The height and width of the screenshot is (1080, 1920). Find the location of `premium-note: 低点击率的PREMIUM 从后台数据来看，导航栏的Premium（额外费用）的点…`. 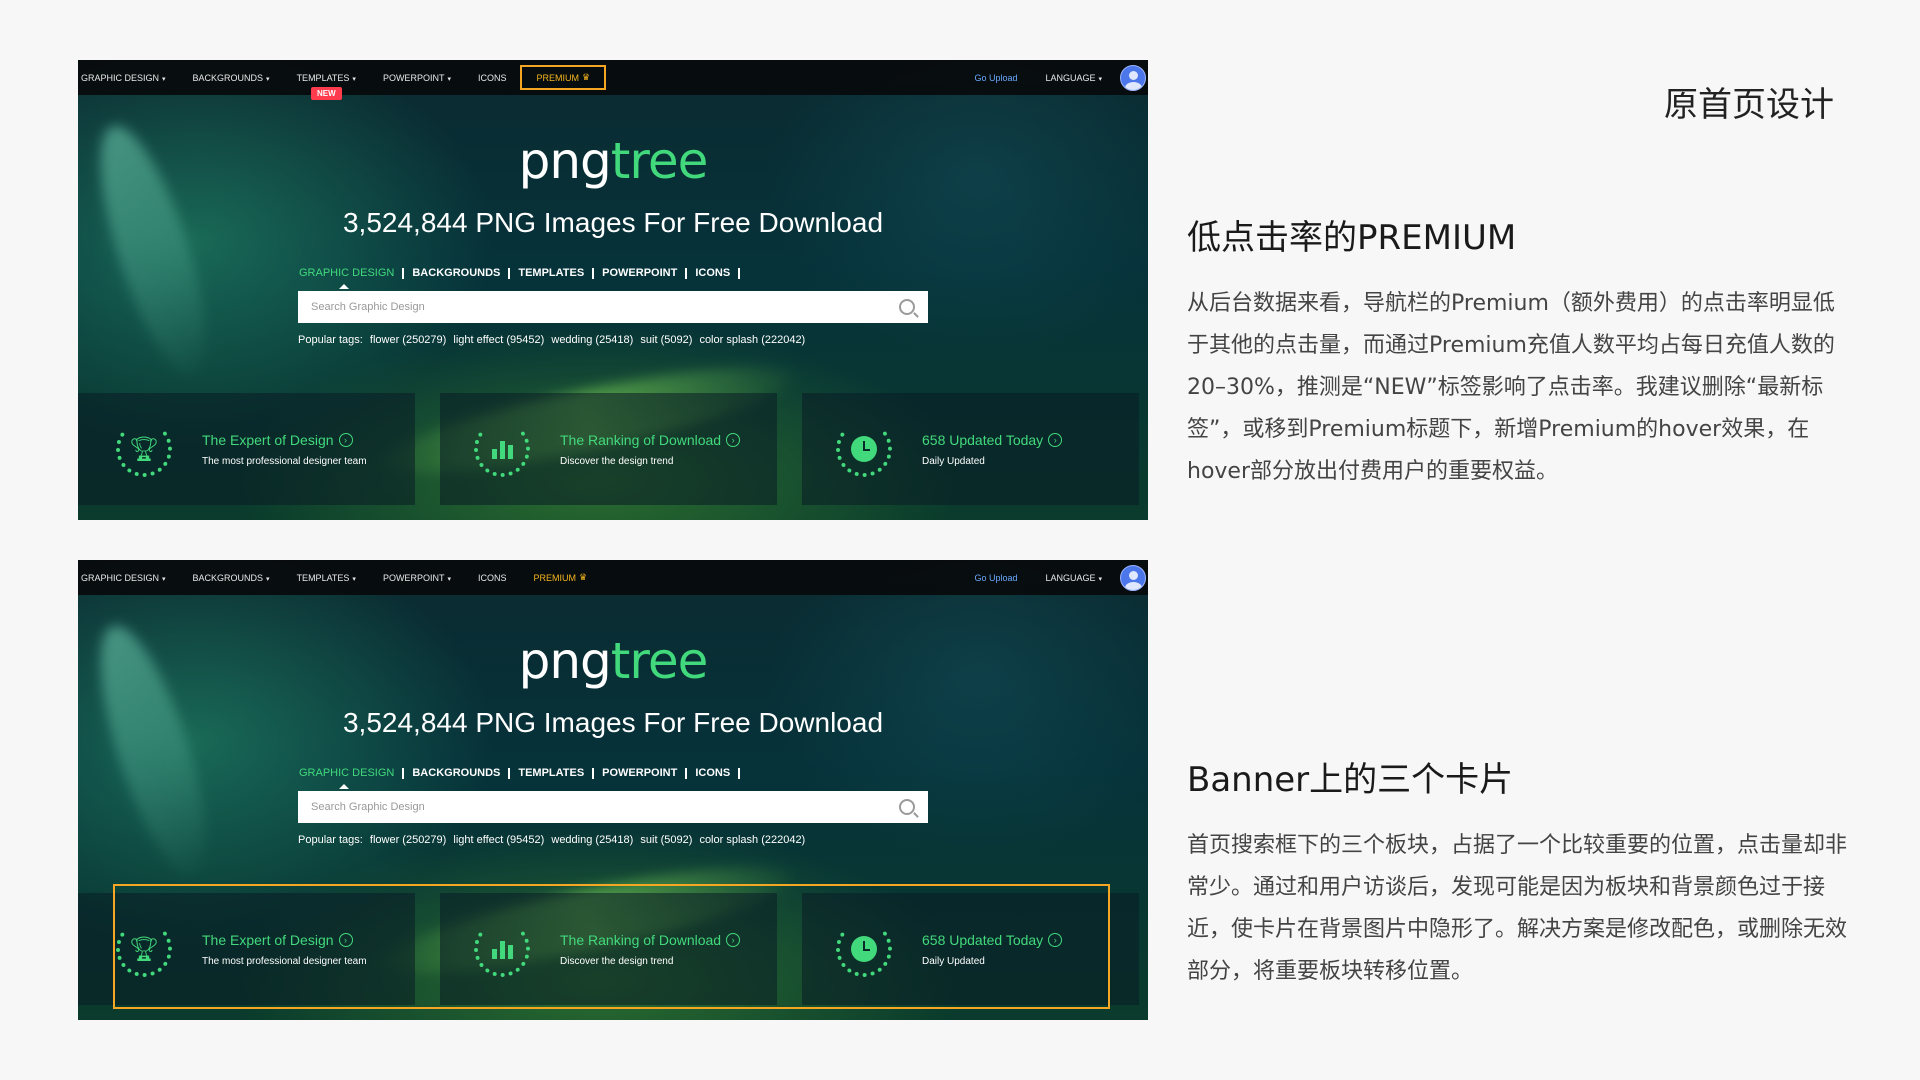

premium-note: 低点击率的PREMIUM 从后台数据来看，导航栏的Premium（额外费用）的点… is located at coordinates (1517, 351).